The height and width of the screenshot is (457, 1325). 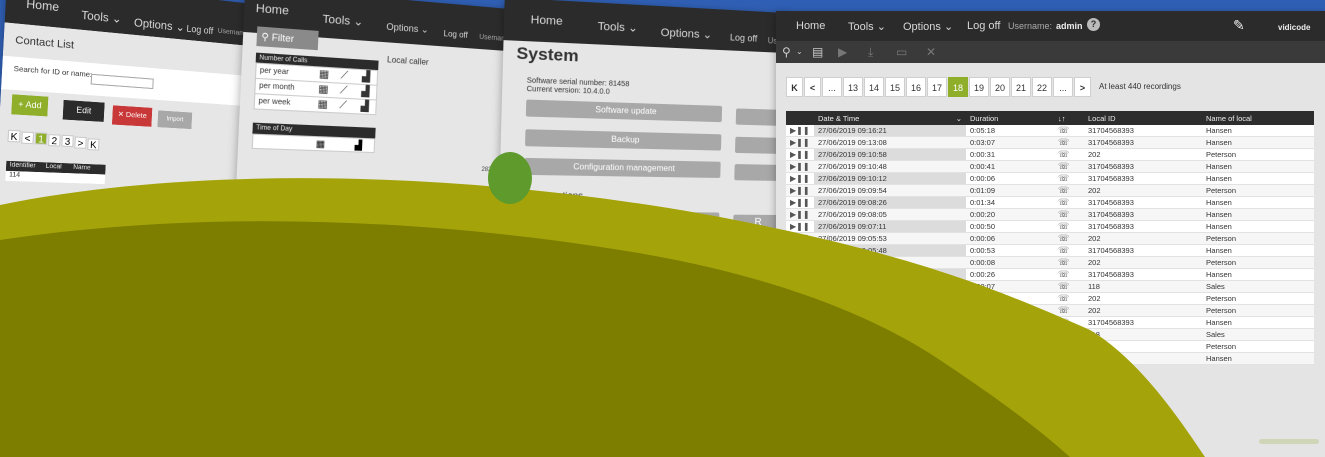 What do you see at coordinates (958, 87) in the screenshot?
I see `page-button-active: 18` at bounding box center [958, 87].